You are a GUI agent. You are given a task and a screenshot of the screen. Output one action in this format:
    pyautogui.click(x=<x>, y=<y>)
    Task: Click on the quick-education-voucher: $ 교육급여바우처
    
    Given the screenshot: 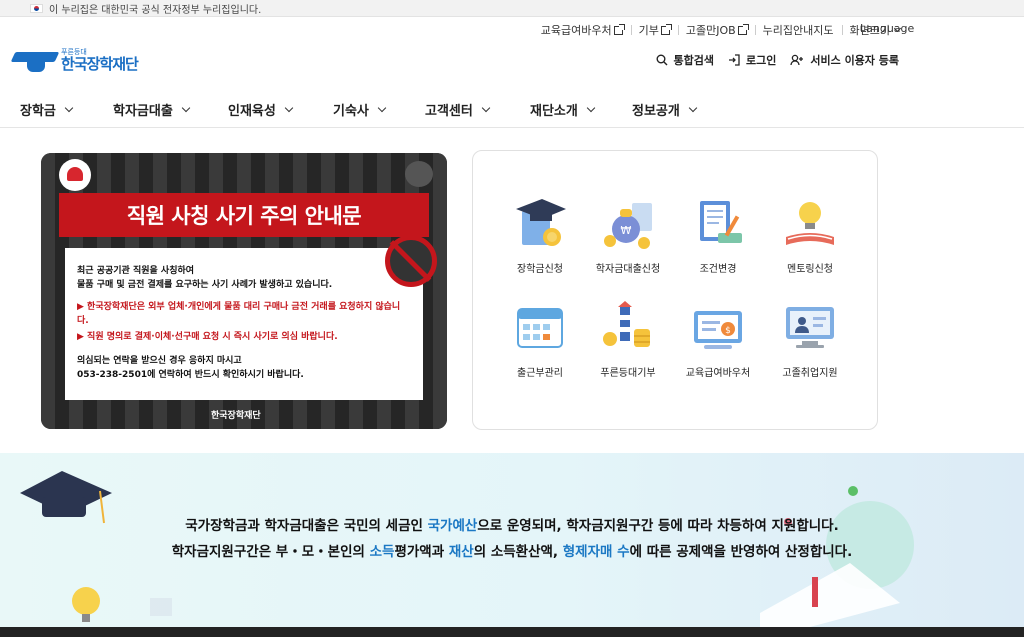 What is the action you would take?
    pyautogui.click(x=718, y=339)
    